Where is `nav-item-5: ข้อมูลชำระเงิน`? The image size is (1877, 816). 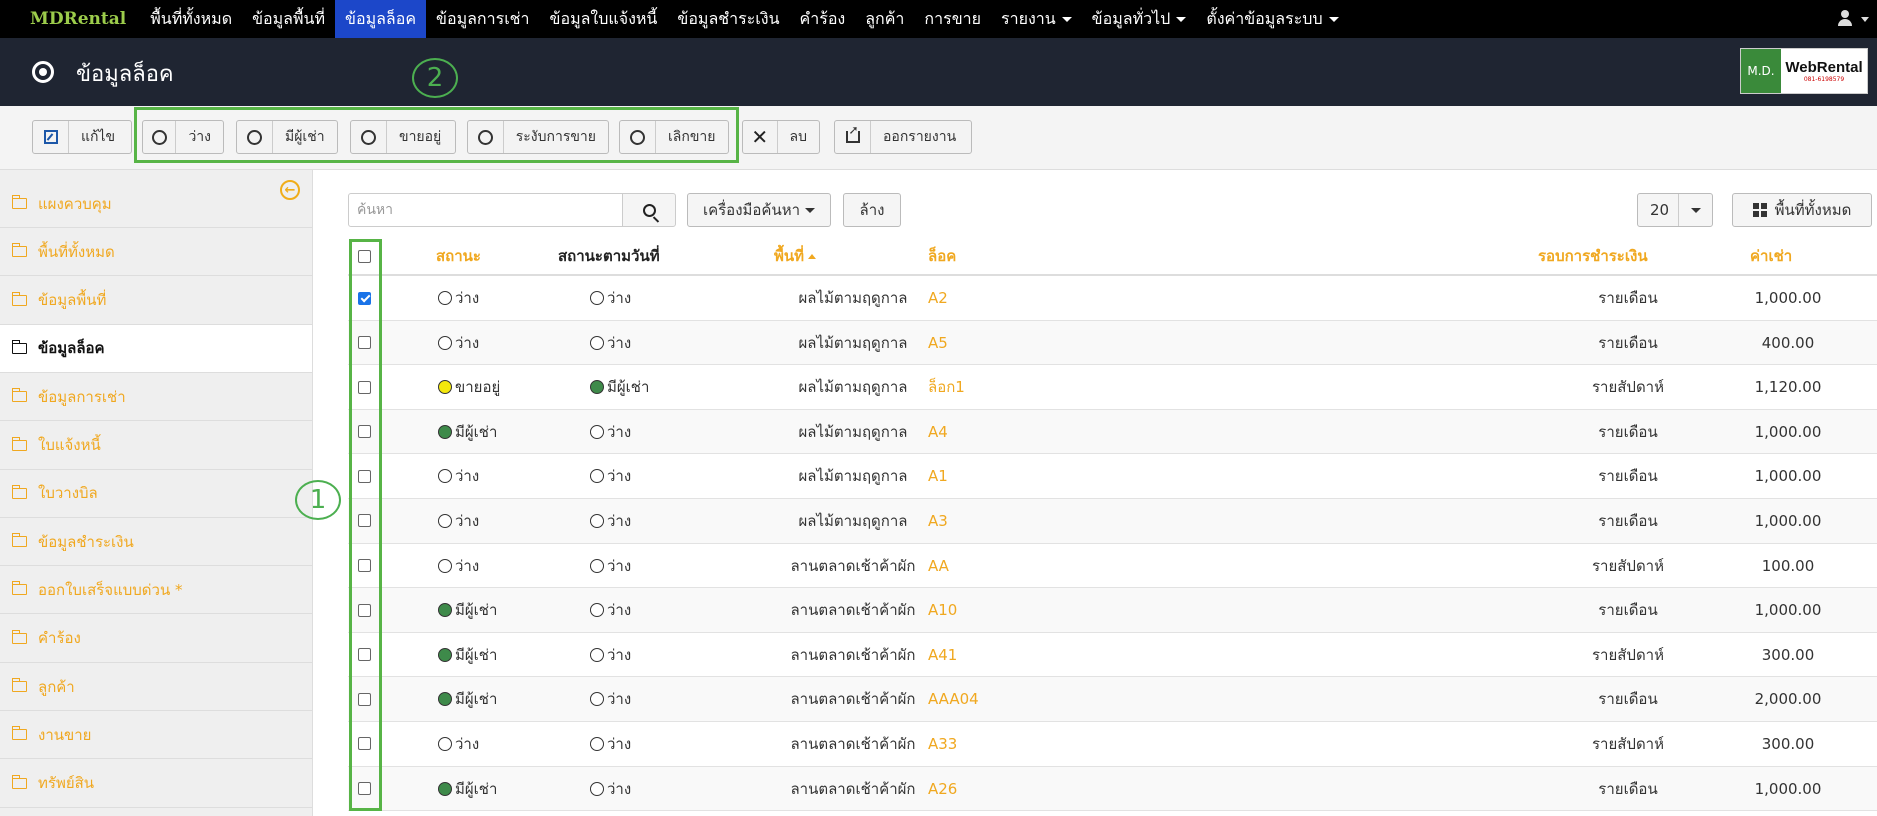 nav-item-5: ข้อมูลชำระเงิน is located at coordinates (728, 19).